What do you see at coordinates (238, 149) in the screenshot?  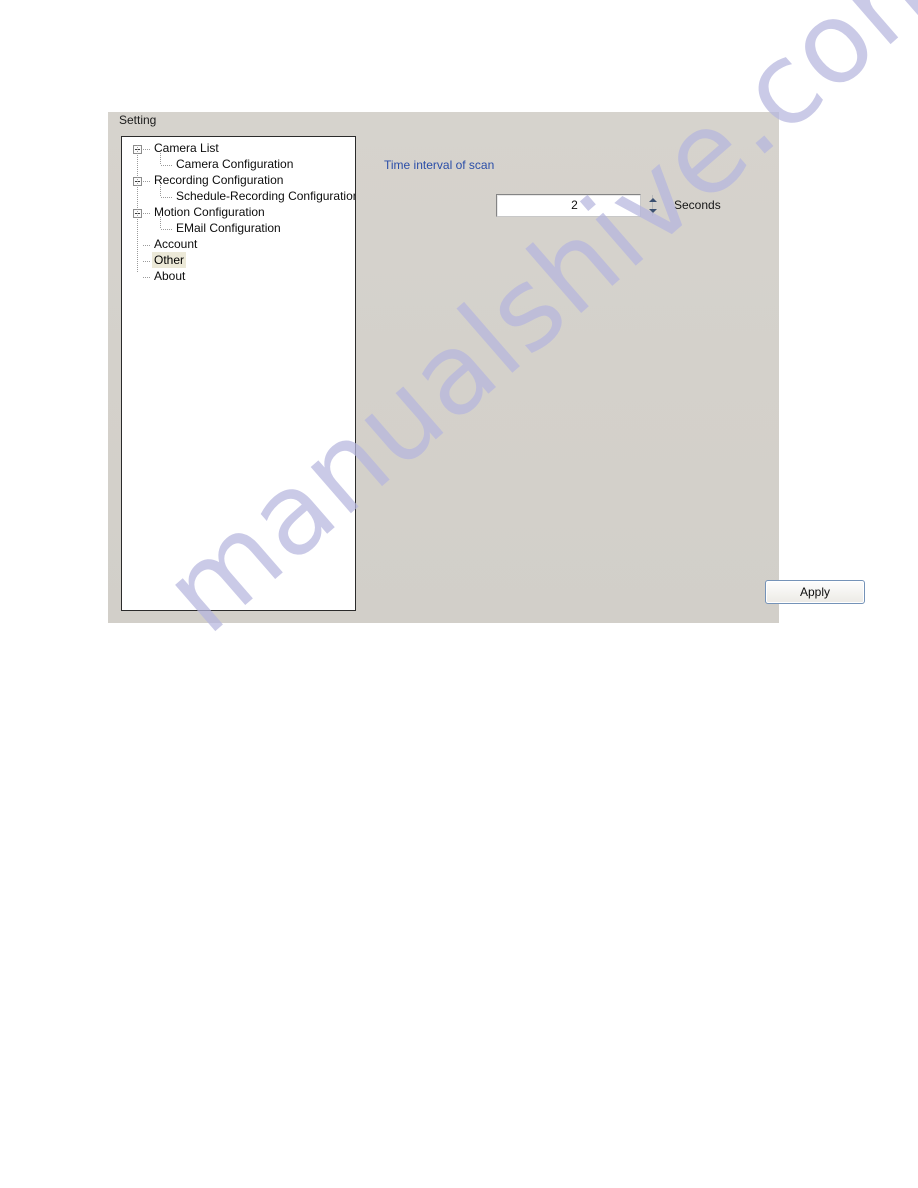 I see `tree-item-camera-list: Camera List` at bounding box center [238, 149].